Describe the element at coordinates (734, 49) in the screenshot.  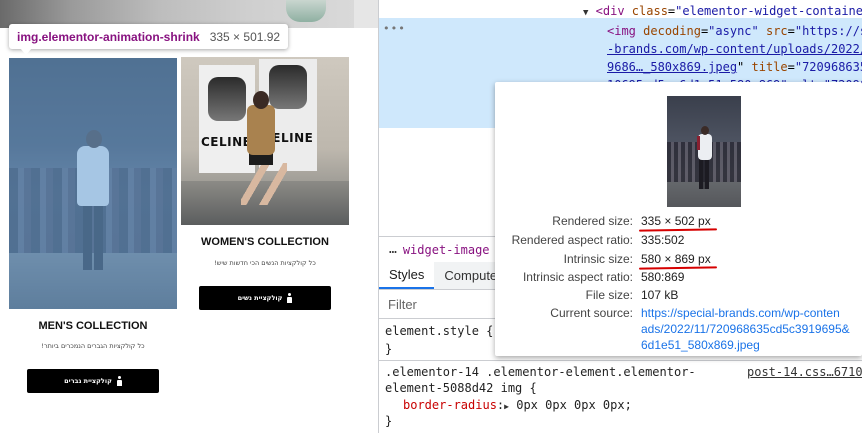
I see `dom-line-src-link: -brands.com/wp-content/uploads/2022/` at that location.